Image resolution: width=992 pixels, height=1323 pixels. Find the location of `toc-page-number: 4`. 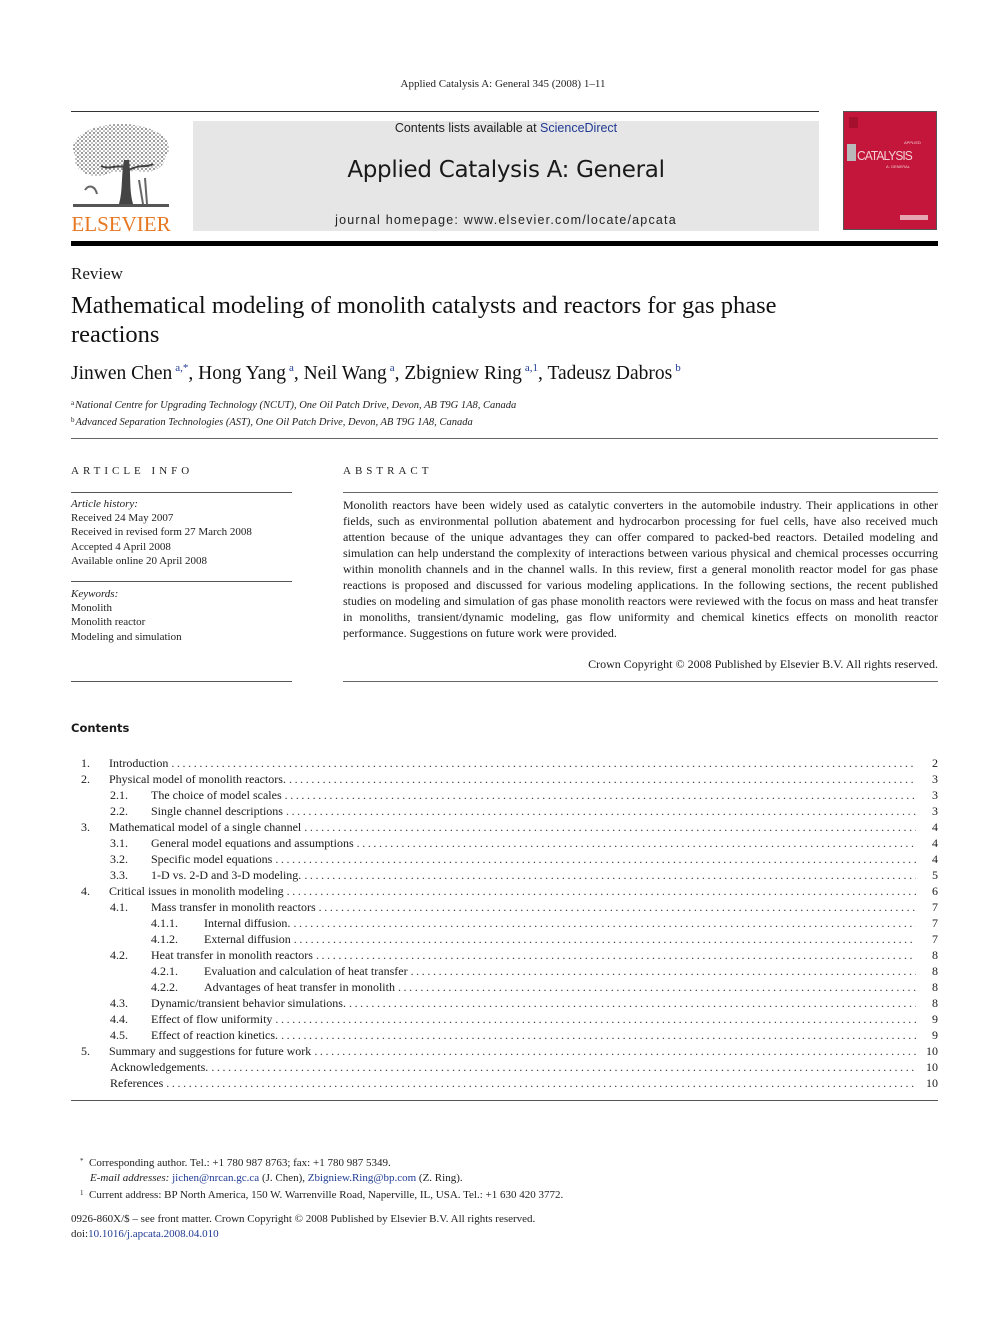

toc-page-number: 4 is located at coordinates (935, 859).